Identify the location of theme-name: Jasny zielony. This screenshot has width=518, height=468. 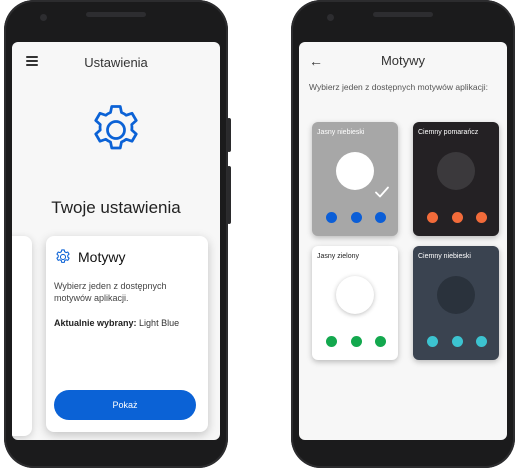
(338, 256).